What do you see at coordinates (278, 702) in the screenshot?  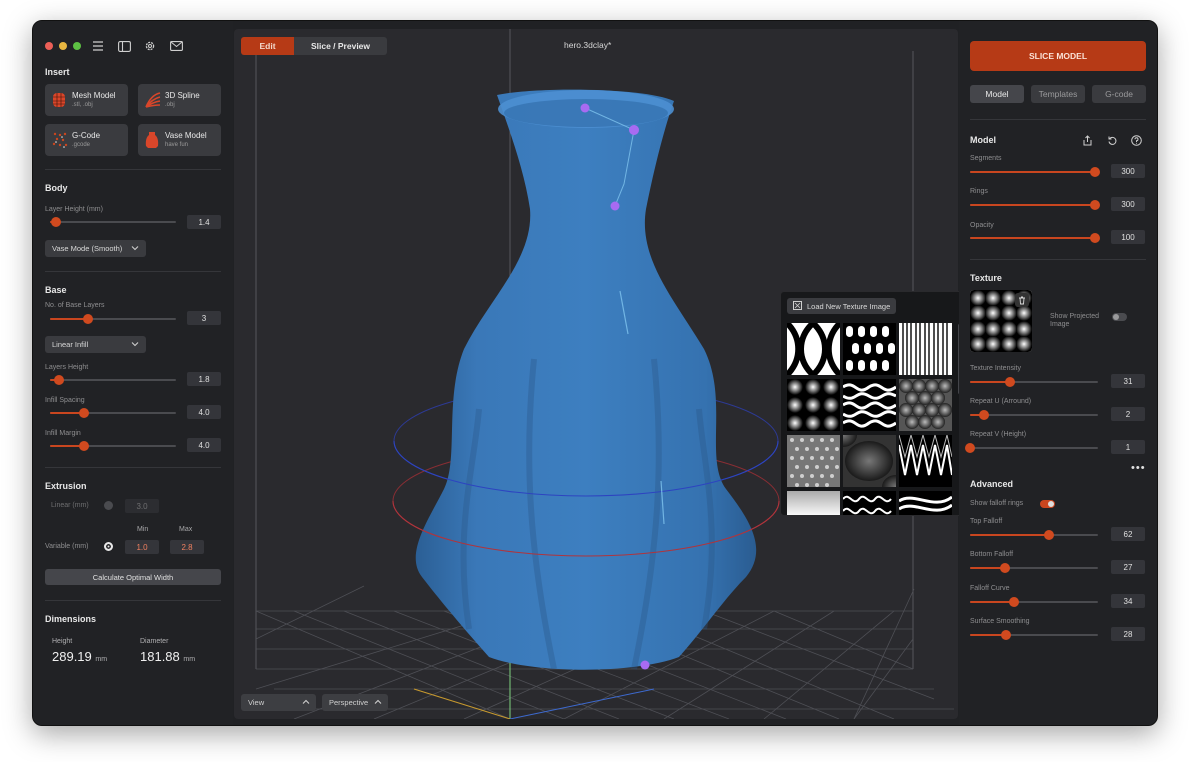 I see `view-select: View` at bounding box center [278, 702].